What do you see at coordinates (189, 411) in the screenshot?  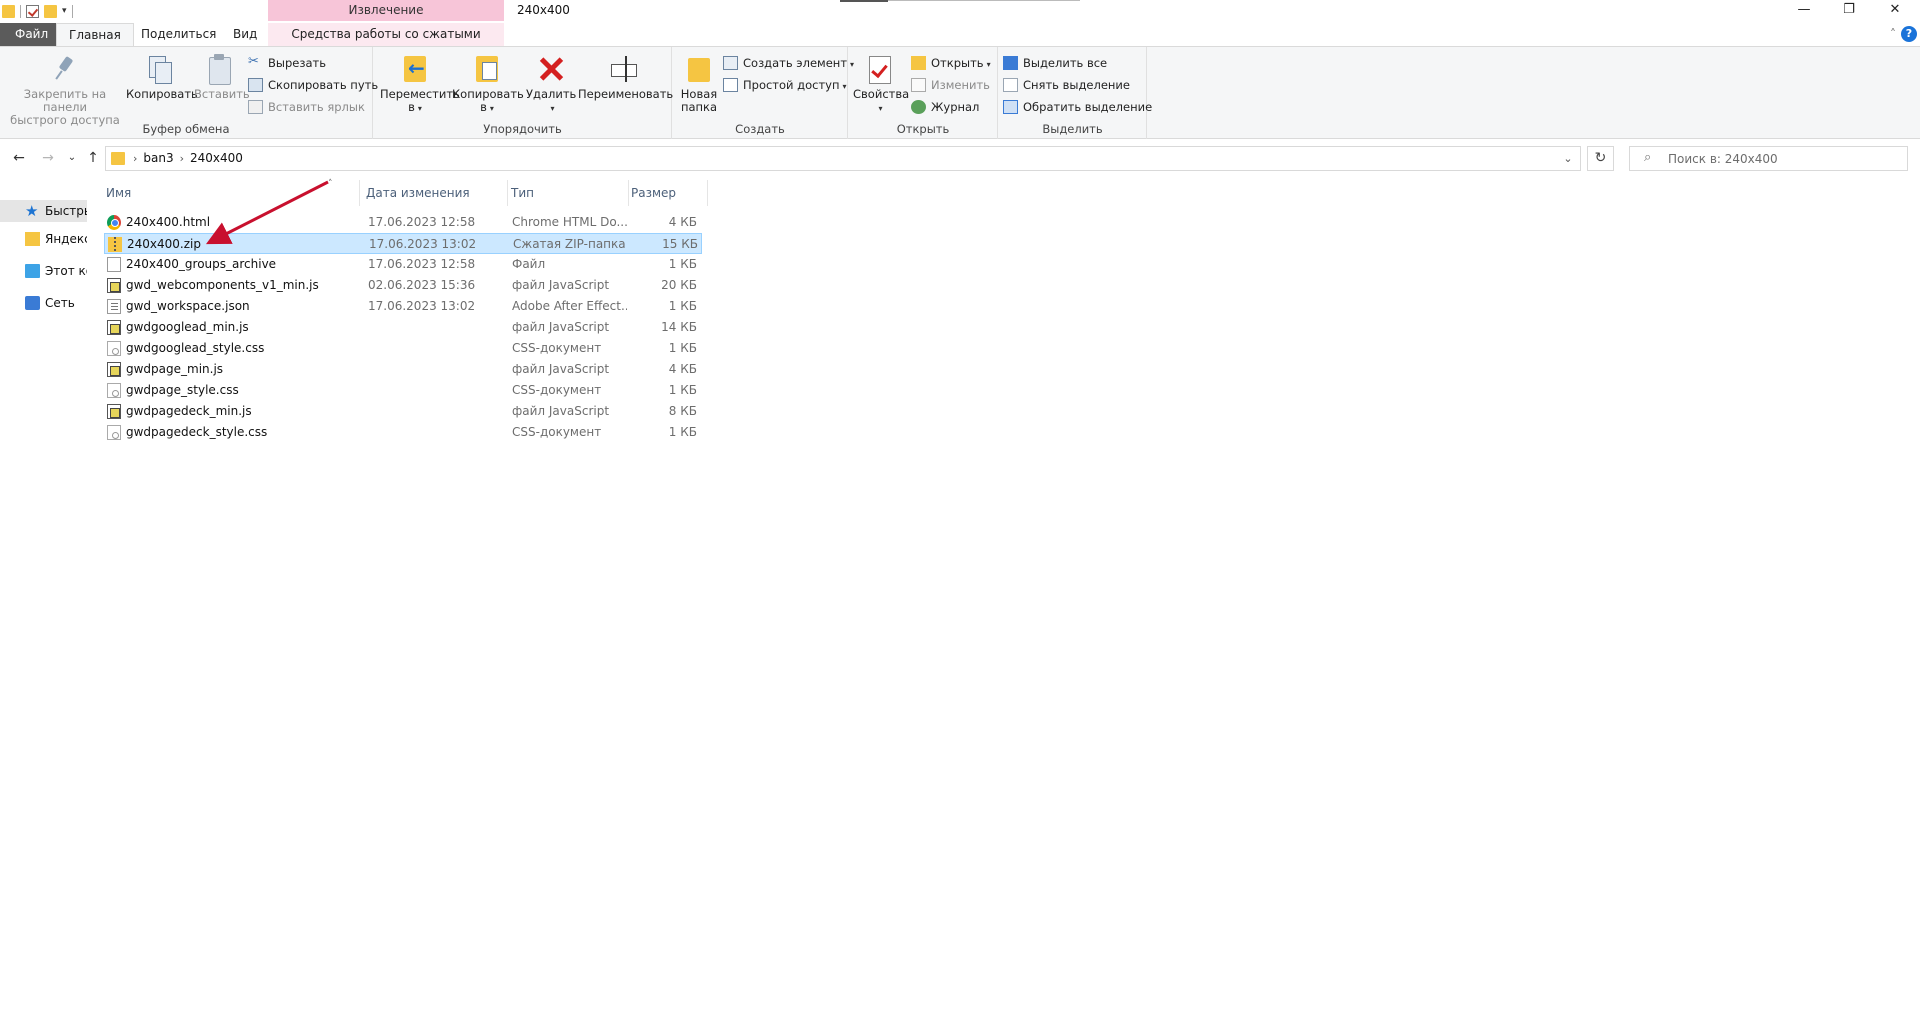 I see `file-name: gwdpagedeck_min.js` at bounding box center [189, 411].